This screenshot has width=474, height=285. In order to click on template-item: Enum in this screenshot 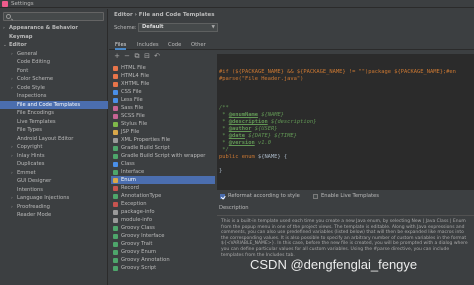, I will do `click(163, 180)`.